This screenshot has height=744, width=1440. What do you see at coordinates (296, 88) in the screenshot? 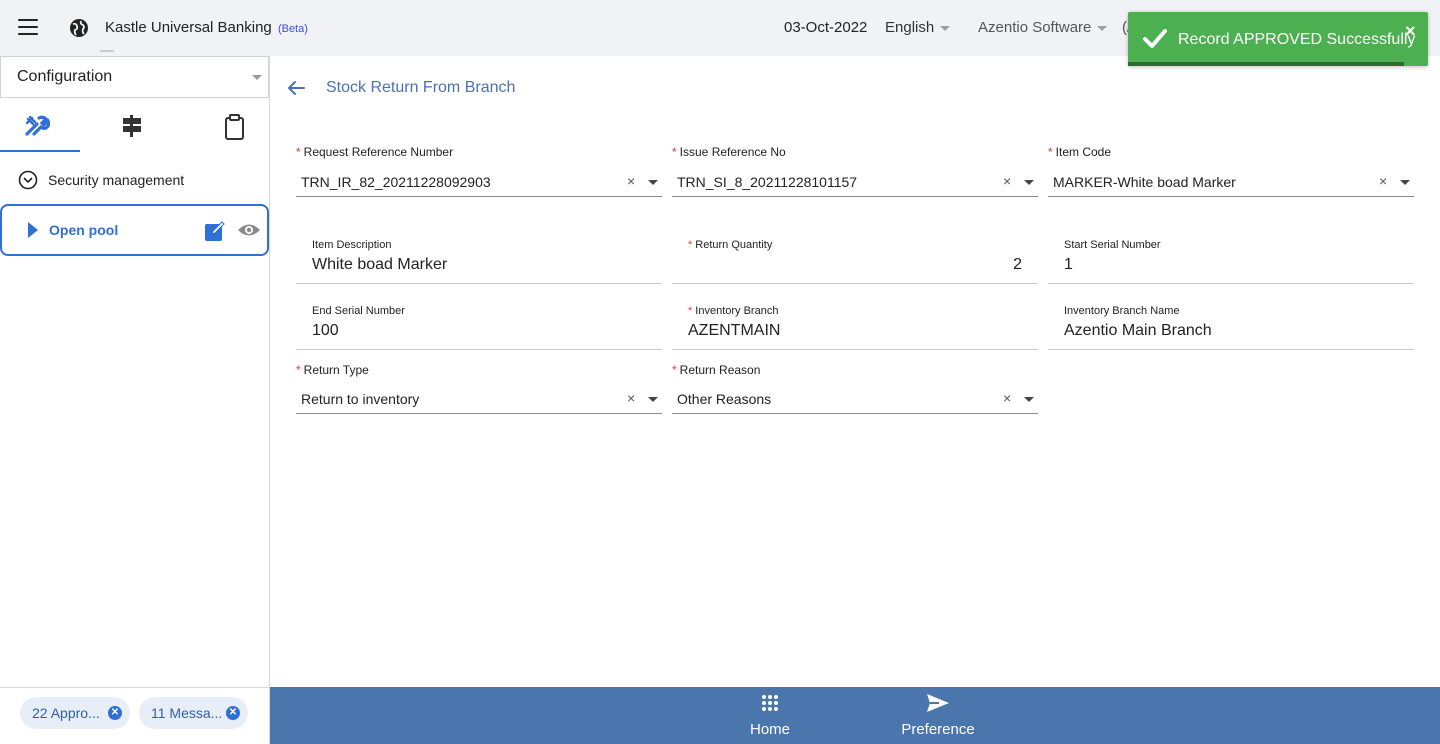
I see `back-arrow-icon` at bounding box center [296, 88].